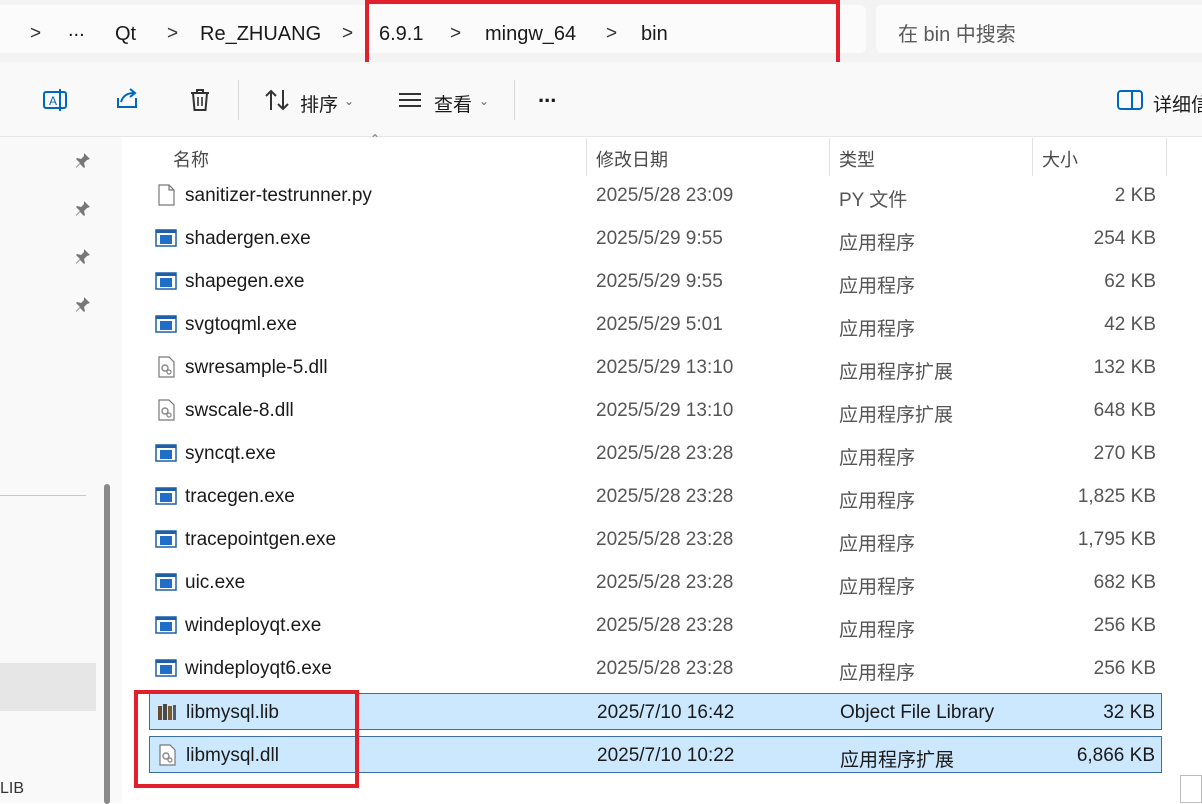 The image size is (1202, 804). I want to click on column-header-date: 修改日期, so click(632, 159).